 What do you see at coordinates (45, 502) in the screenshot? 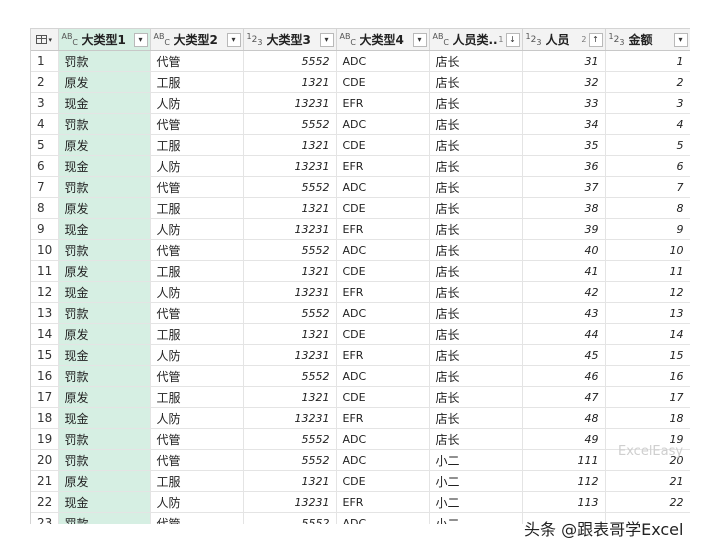
I see `row-number: 22` at bounding box center [45, 502].